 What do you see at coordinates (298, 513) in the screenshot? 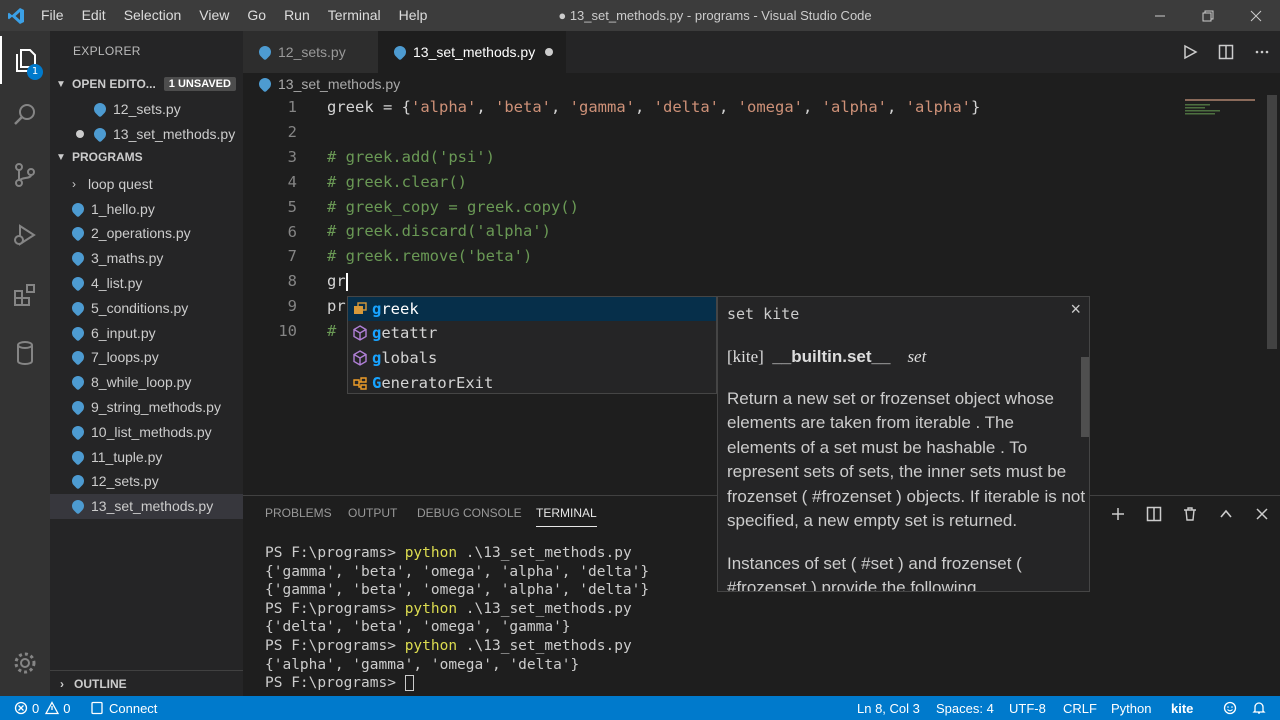
I see `tab-problems: PROBLEMS` at bounding box center [298, 513].